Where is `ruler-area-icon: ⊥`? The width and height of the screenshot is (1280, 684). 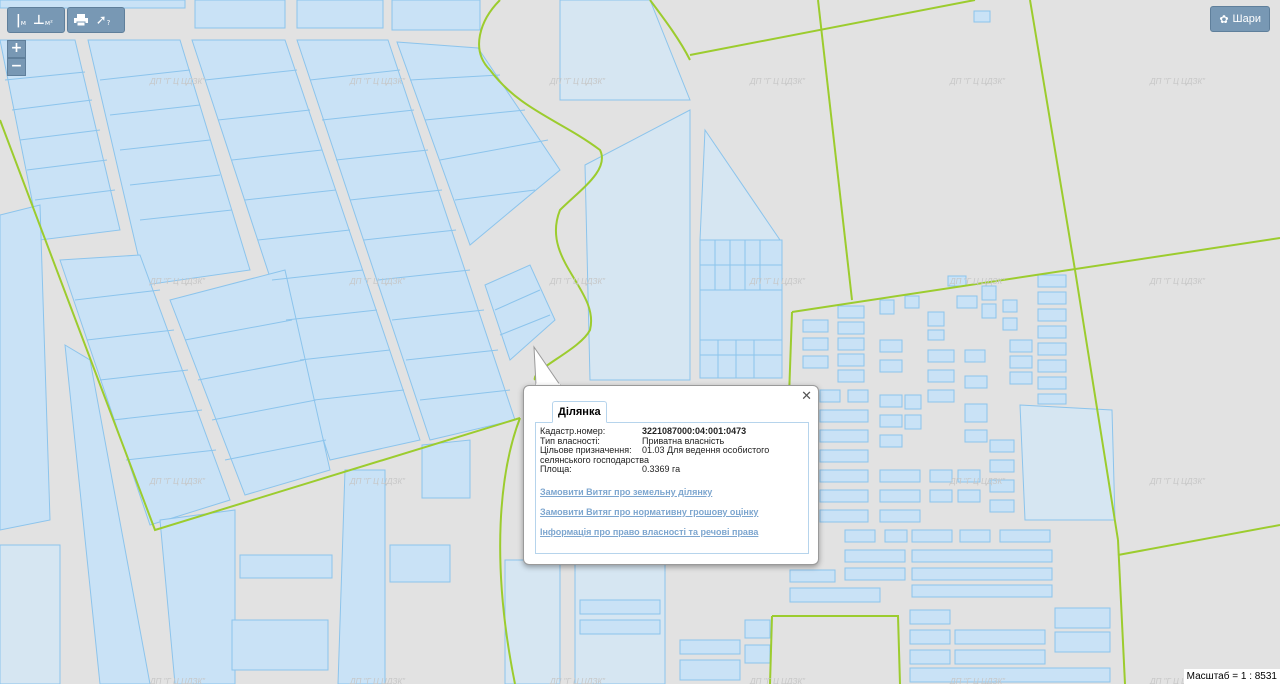
ruler-area-icon: ⊥ is located at coordinates (39, 20).